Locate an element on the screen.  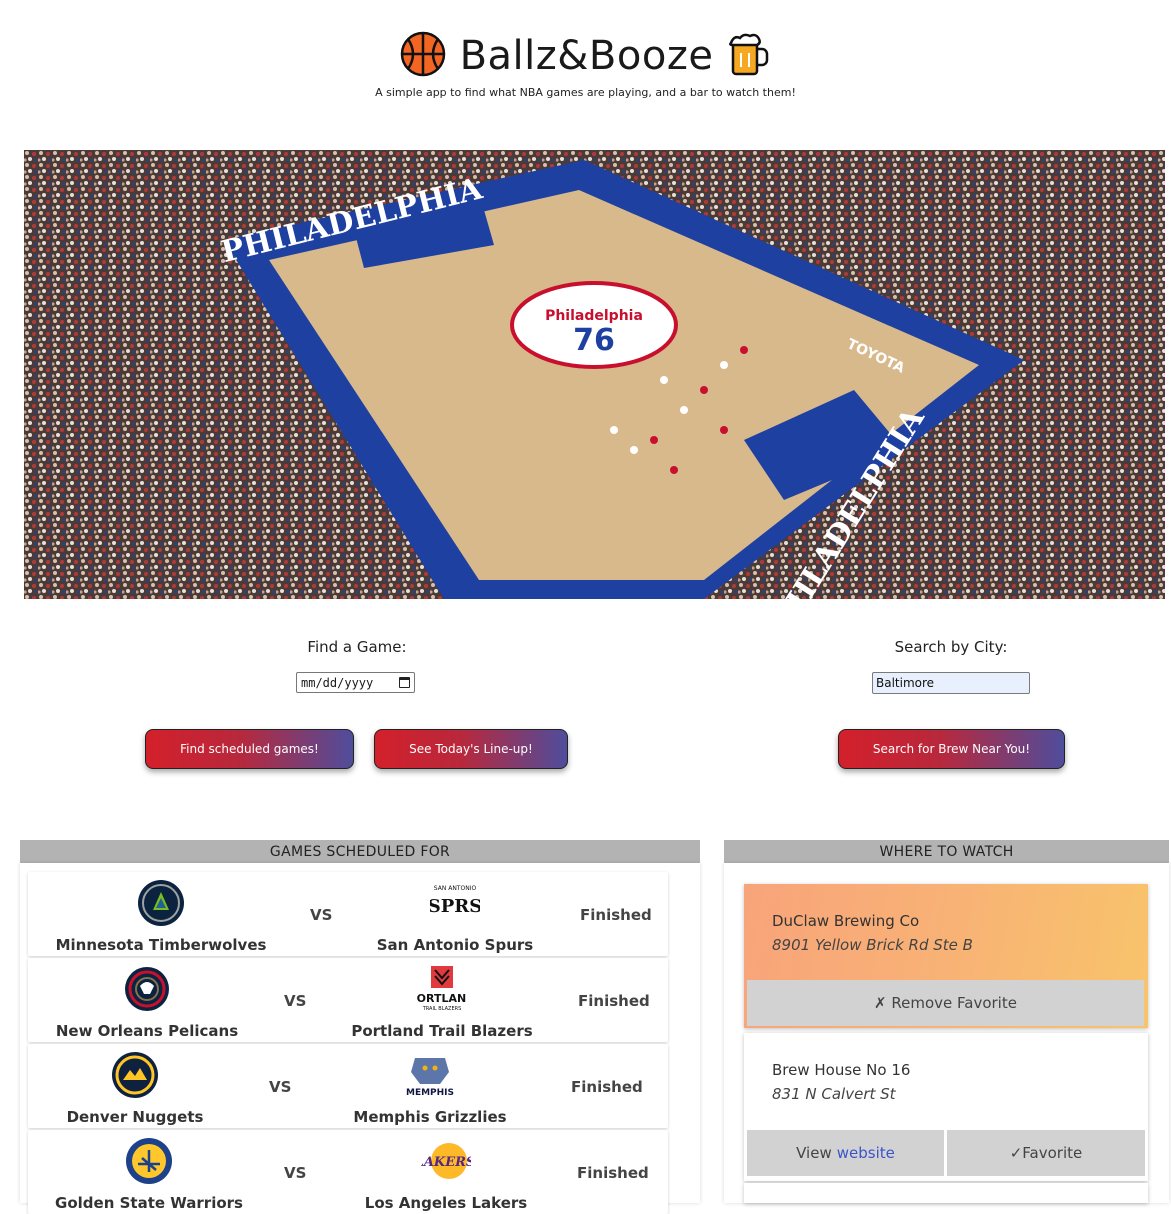
warriors-logo-icon is located at coordinates (149, 1161).